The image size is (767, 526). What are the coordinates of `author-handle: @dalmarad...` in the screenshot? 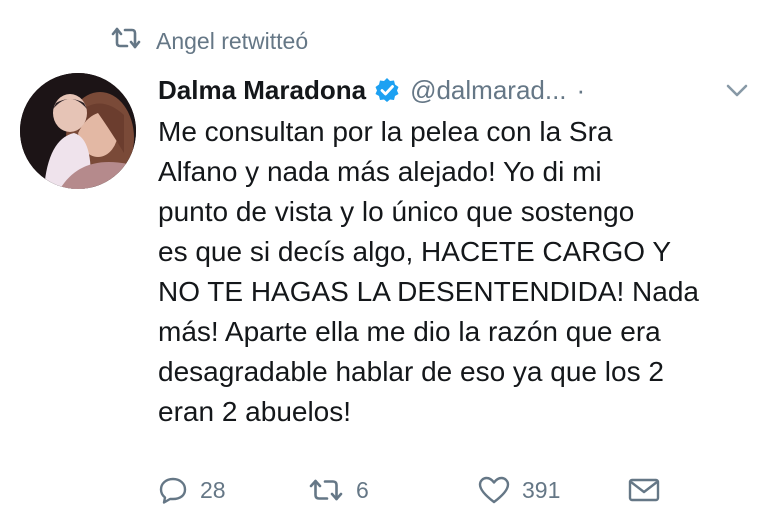 It's located at (488, 90).